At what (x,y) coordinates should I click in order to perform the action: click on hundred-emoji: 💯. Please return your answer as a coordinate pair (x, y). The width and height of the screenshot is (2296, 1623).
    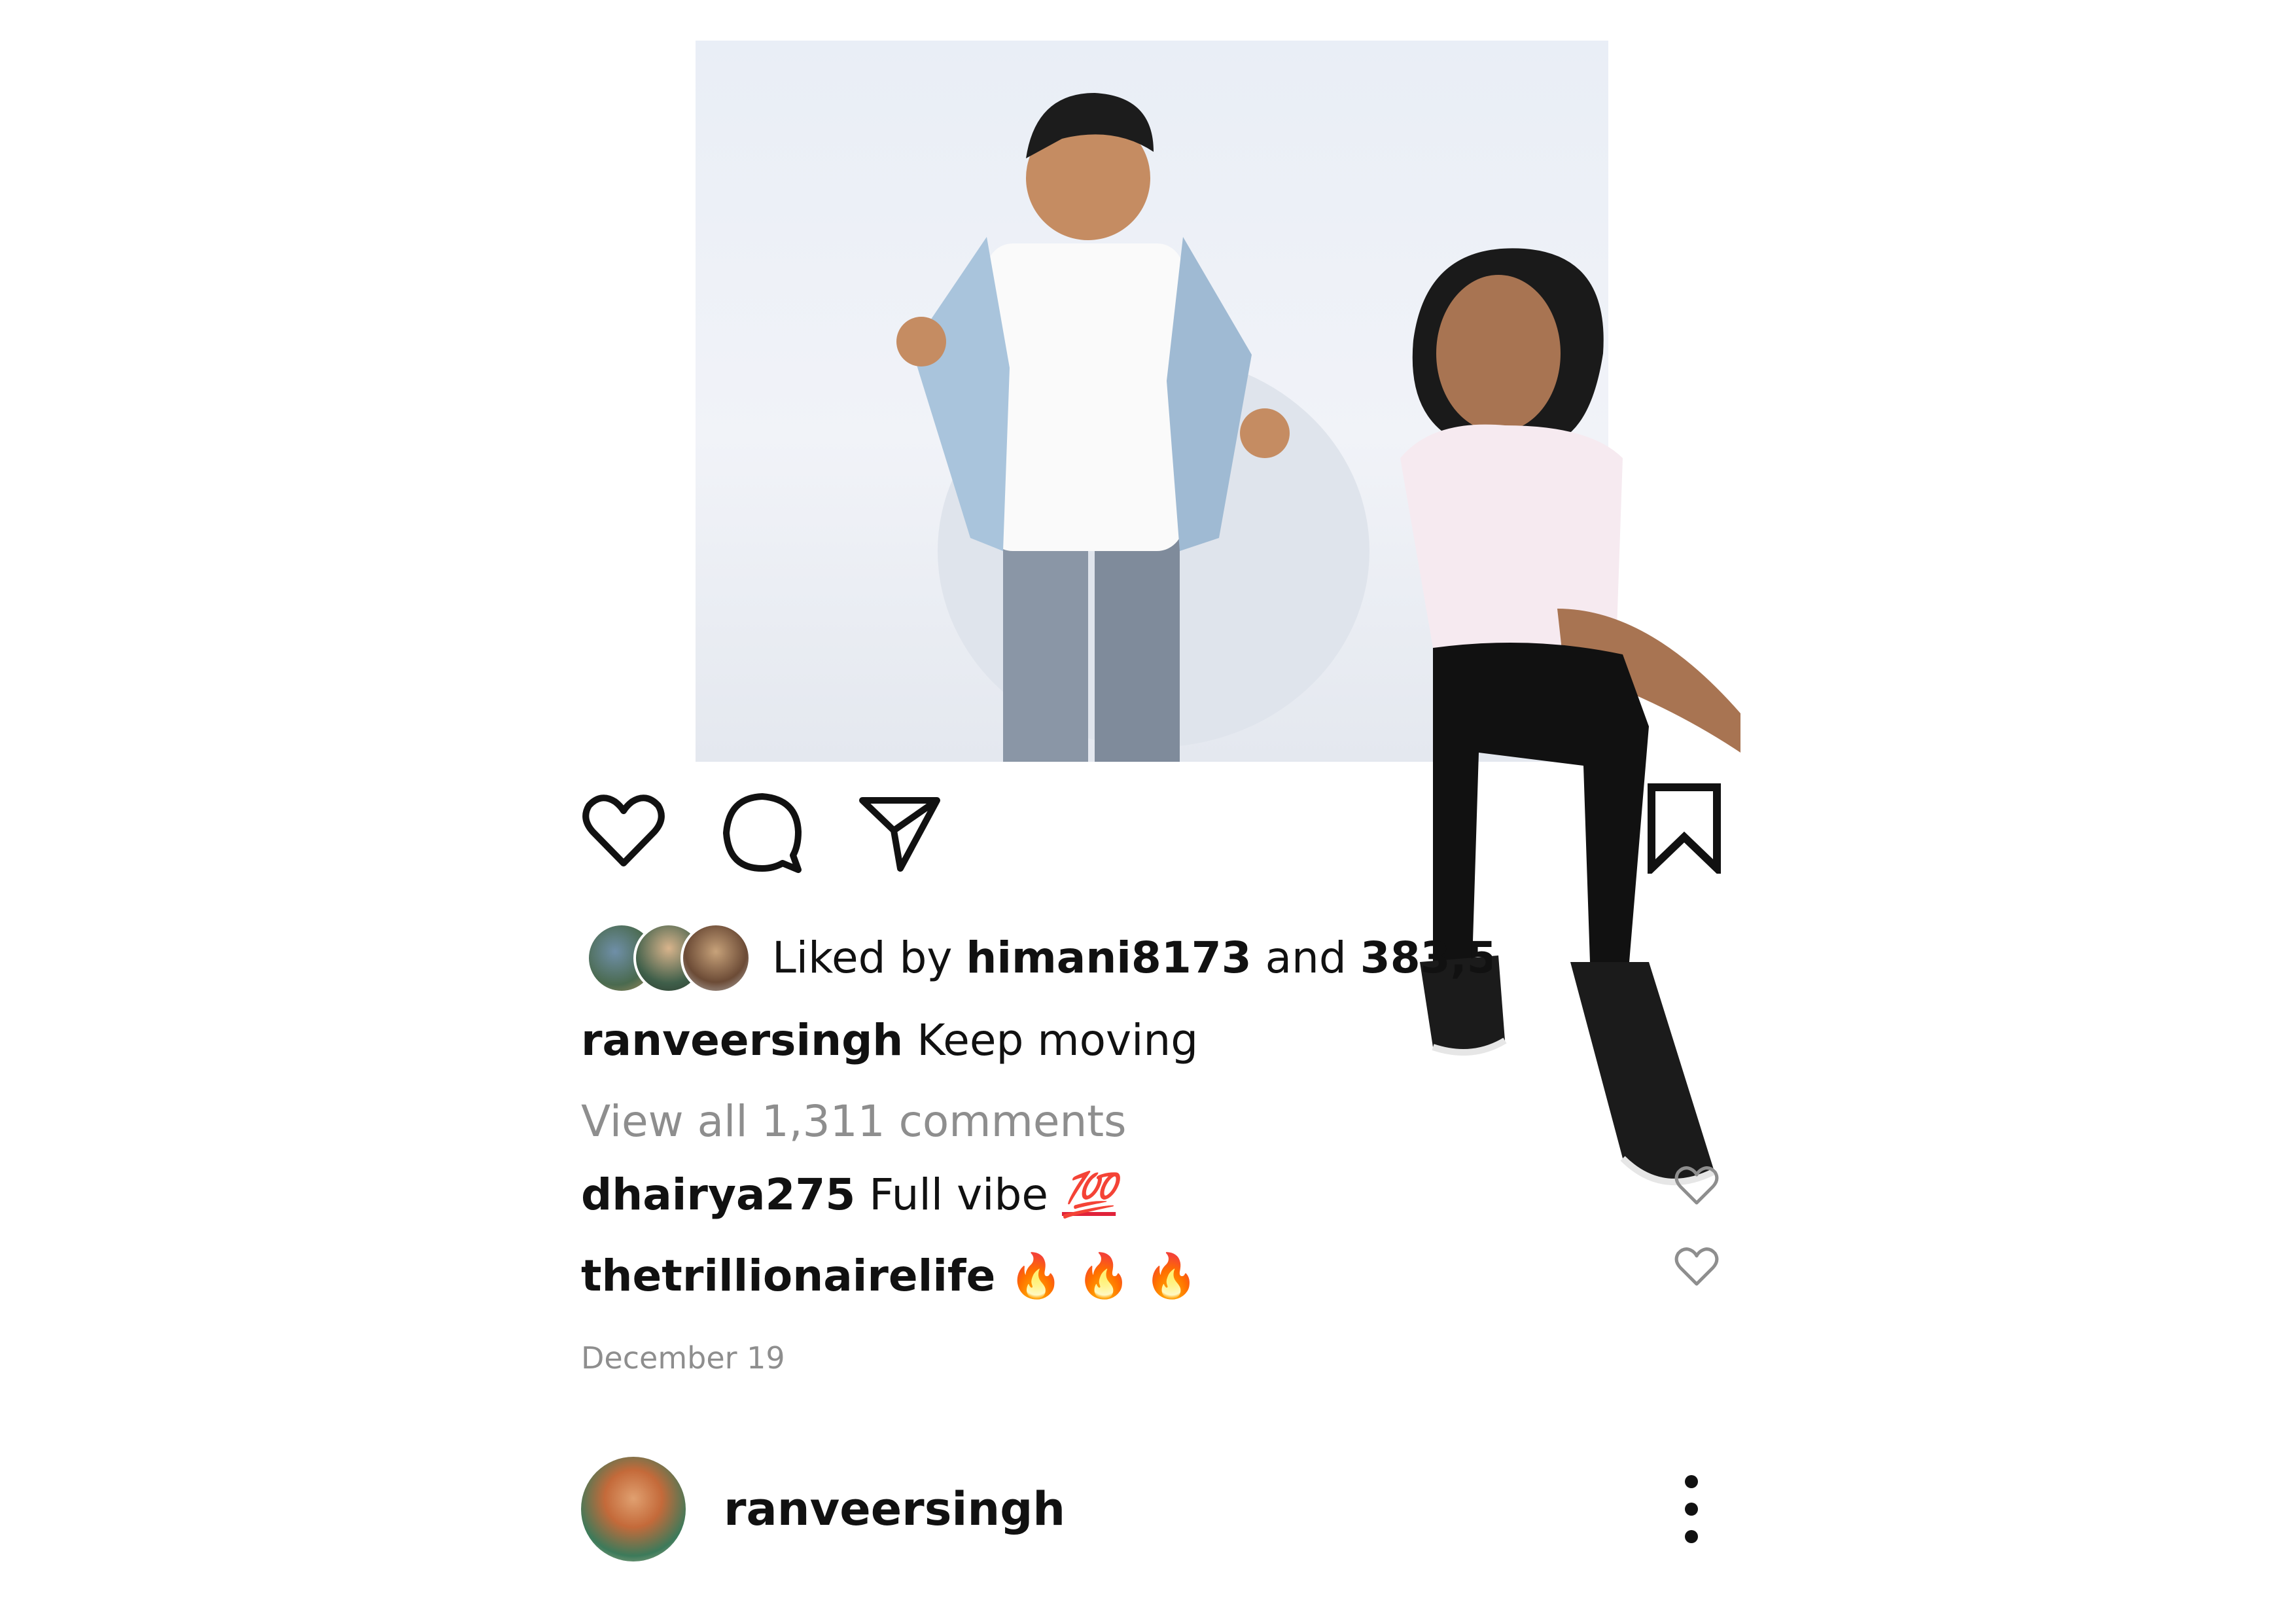
    Looking at the image, I should click on (1088, 1194).